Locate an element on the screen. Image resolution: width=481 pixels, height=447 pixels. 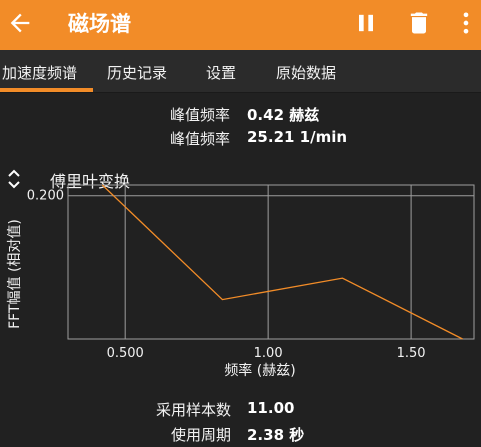
peak-frequency-per-minute-label: 峰值频率 is located at coordinates (199, 139).